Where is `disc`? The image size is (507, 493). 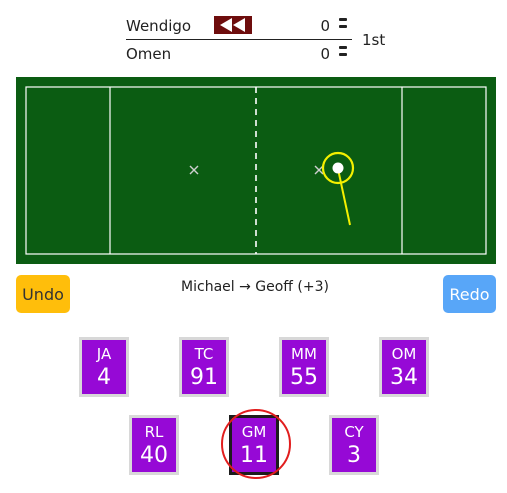 disc is located at coordinates (338, 168).